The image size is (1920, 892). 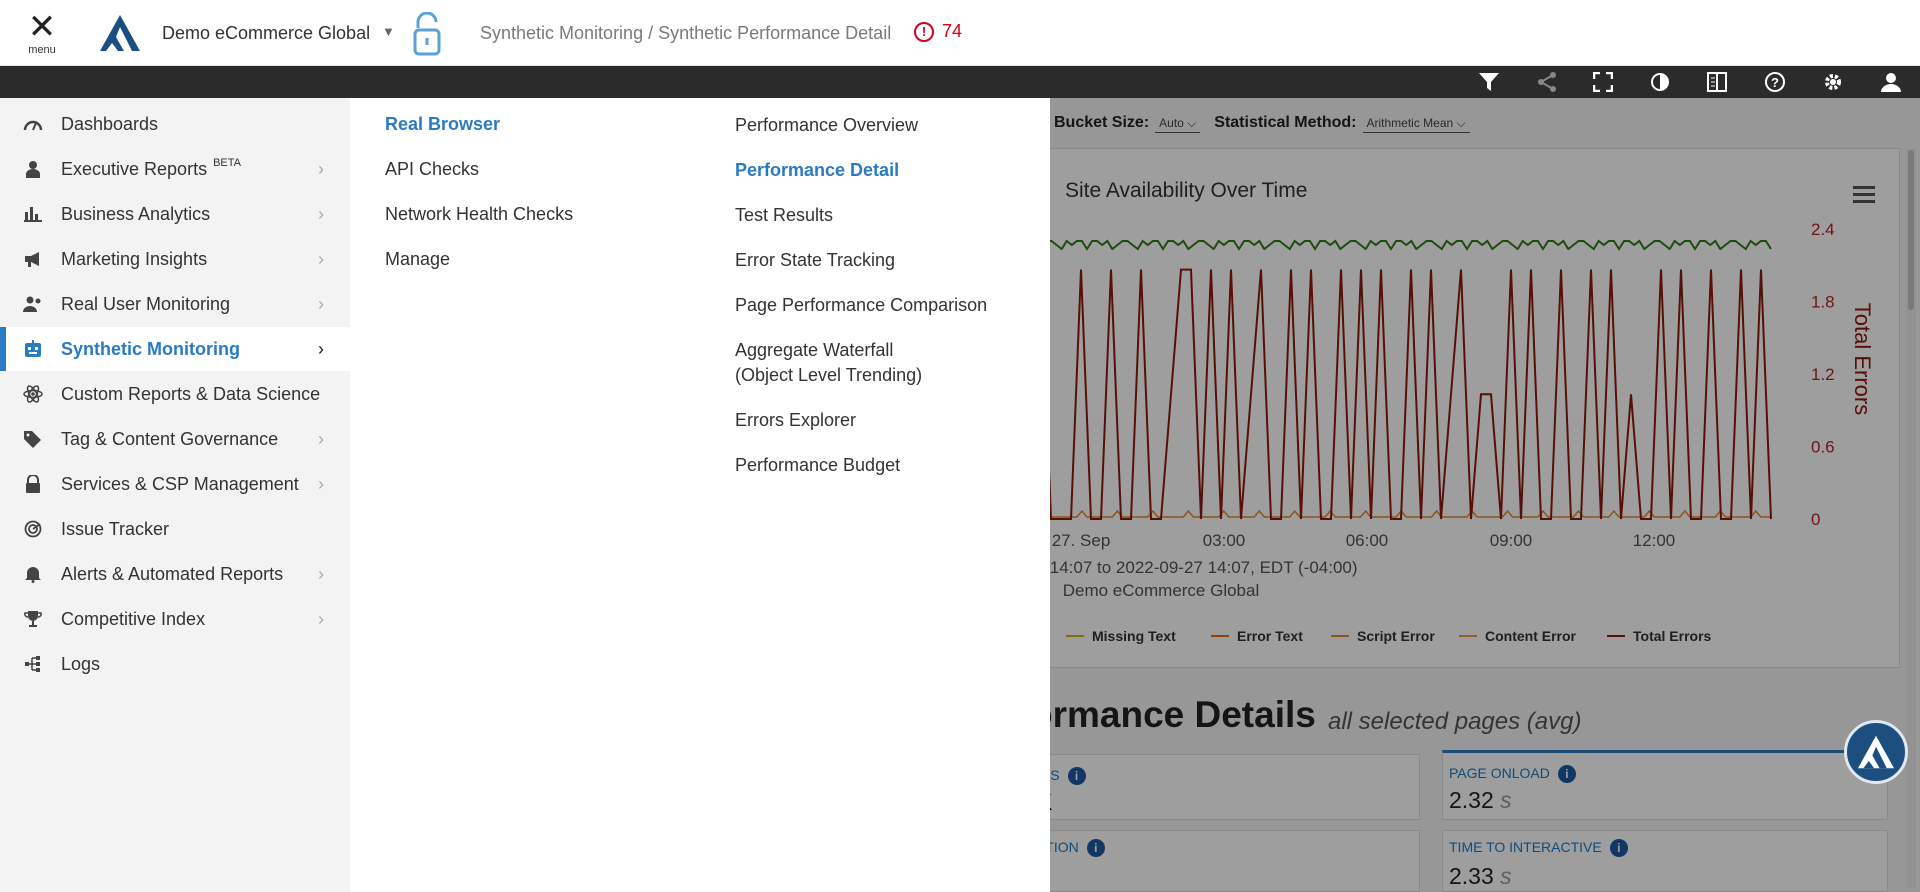 I want to click on nav-item-label: Executive Reports BETA, so click(x=151, y=167).